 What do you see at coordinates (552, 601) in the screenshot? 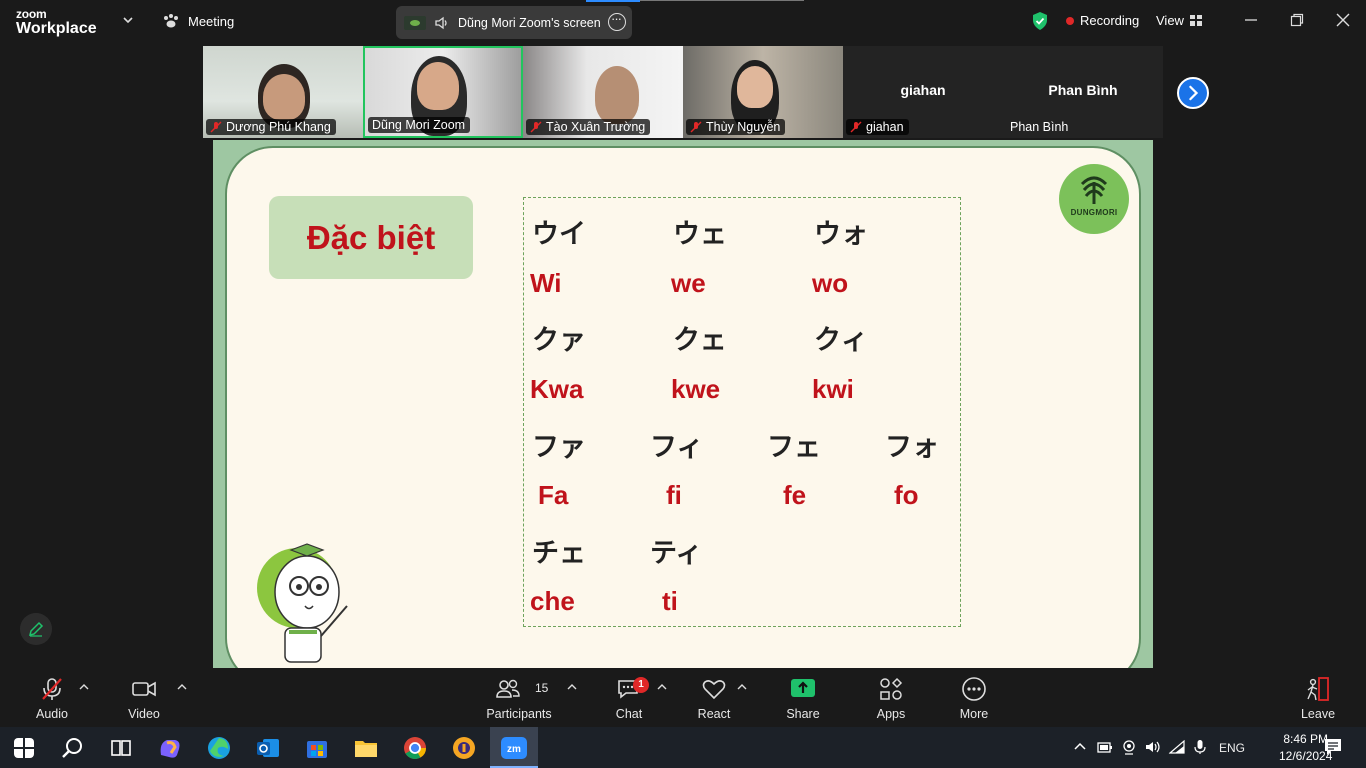
I see `romaji-cell: che` at bounding box center [552, 601].